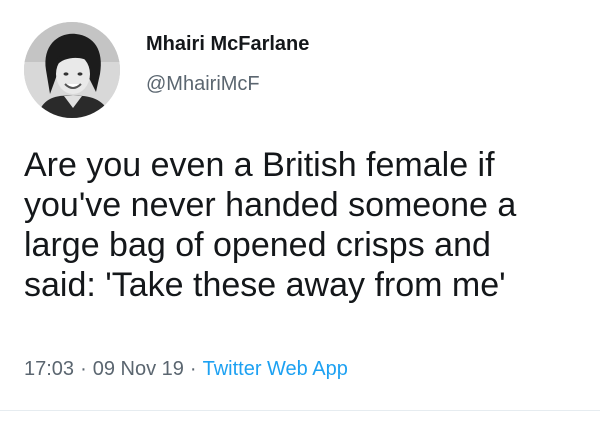  I want to click on tweet-time: 17:03, so click(49, 369).